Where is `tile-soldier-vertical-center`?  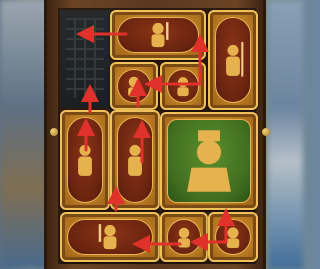
tile-soldier-vertical-center is located at coordinates (135, 160).